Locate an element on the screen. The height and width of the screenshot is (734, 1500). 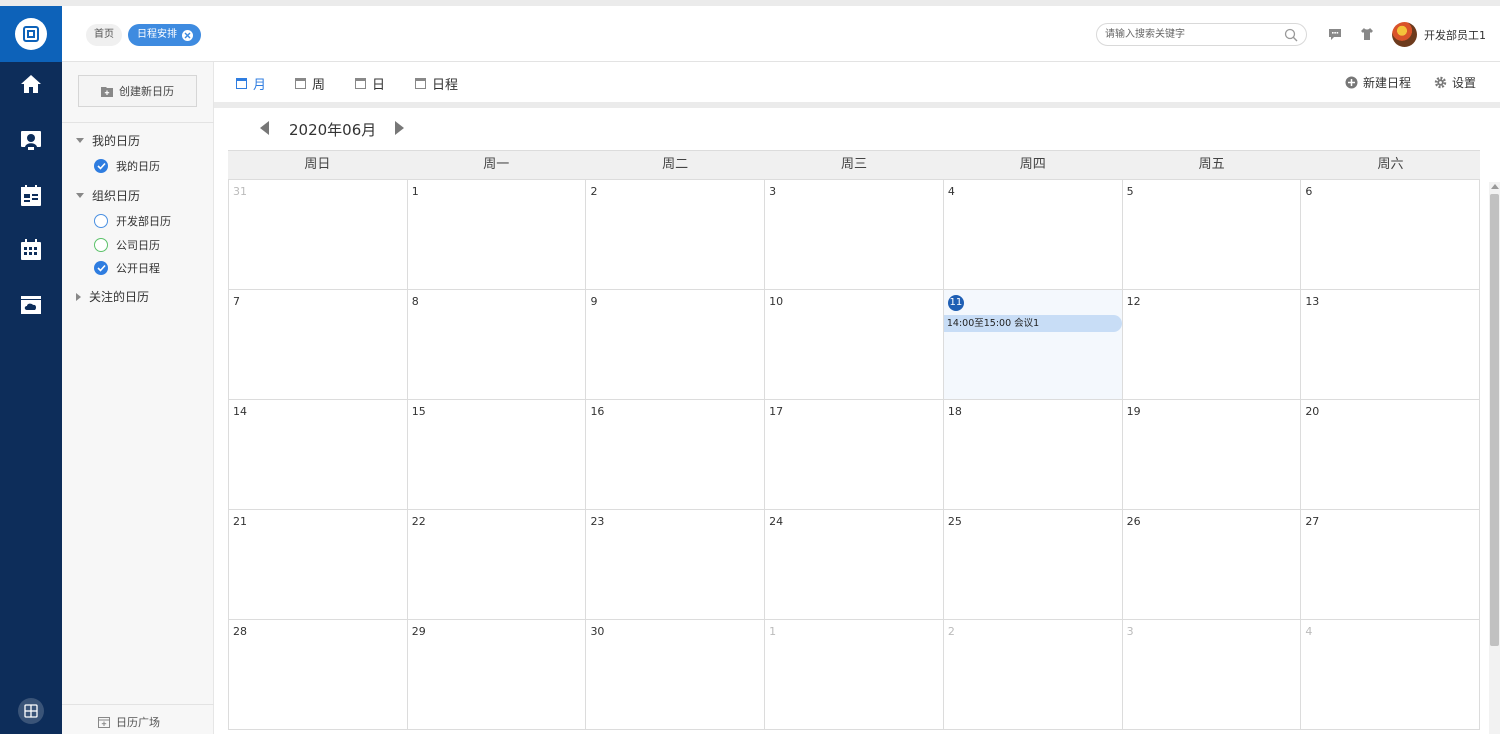
day-cell: 20 is located at coordinates (1391, 454).